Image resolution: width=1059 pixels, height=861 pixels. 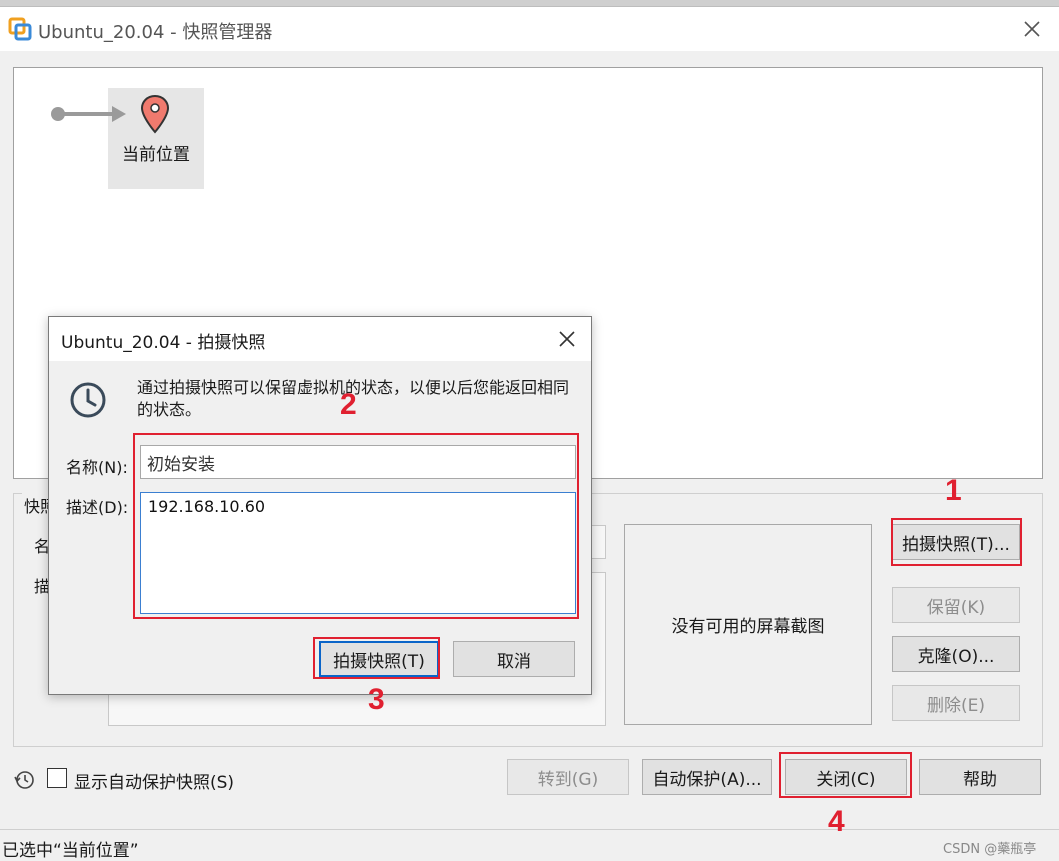 I want to click on show-autoprotect-label: 显示自动保护快照(S), so click(x=154, y=783).